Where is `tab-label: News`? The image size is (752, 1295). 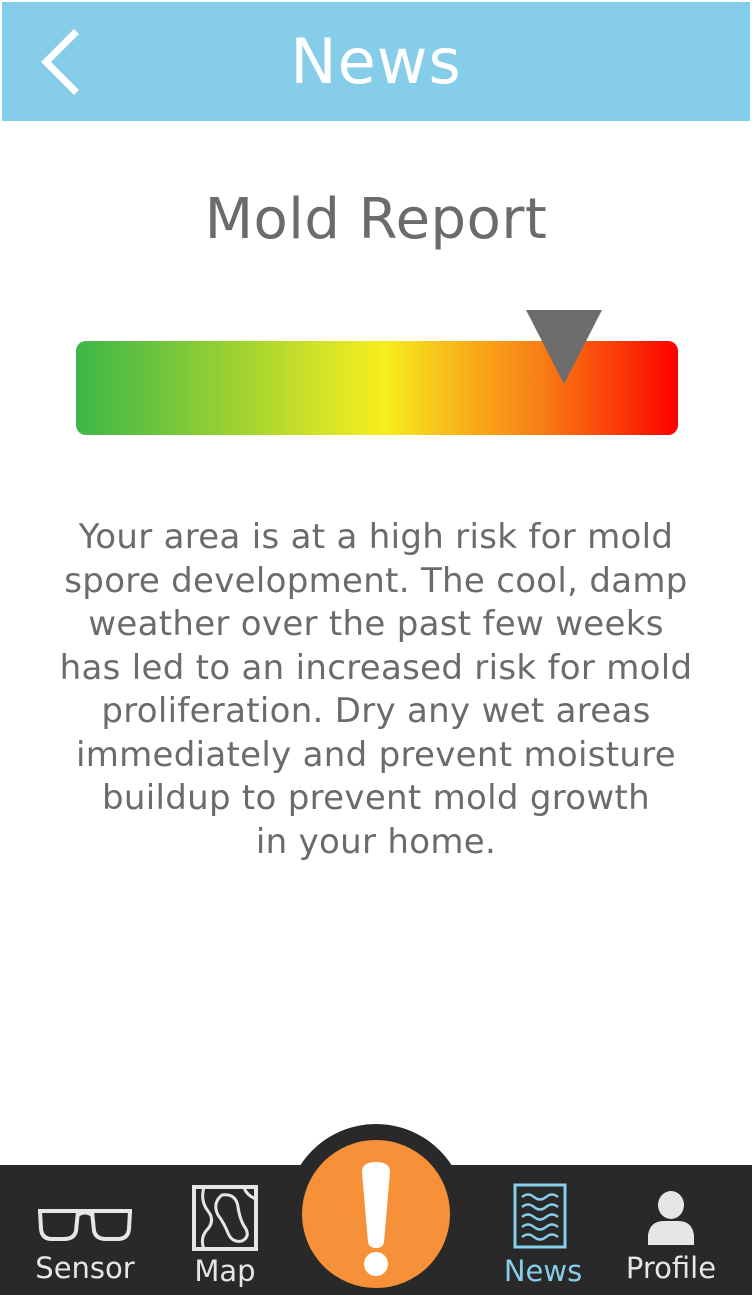
tab-label: News is located at coordinates (543, 1271).